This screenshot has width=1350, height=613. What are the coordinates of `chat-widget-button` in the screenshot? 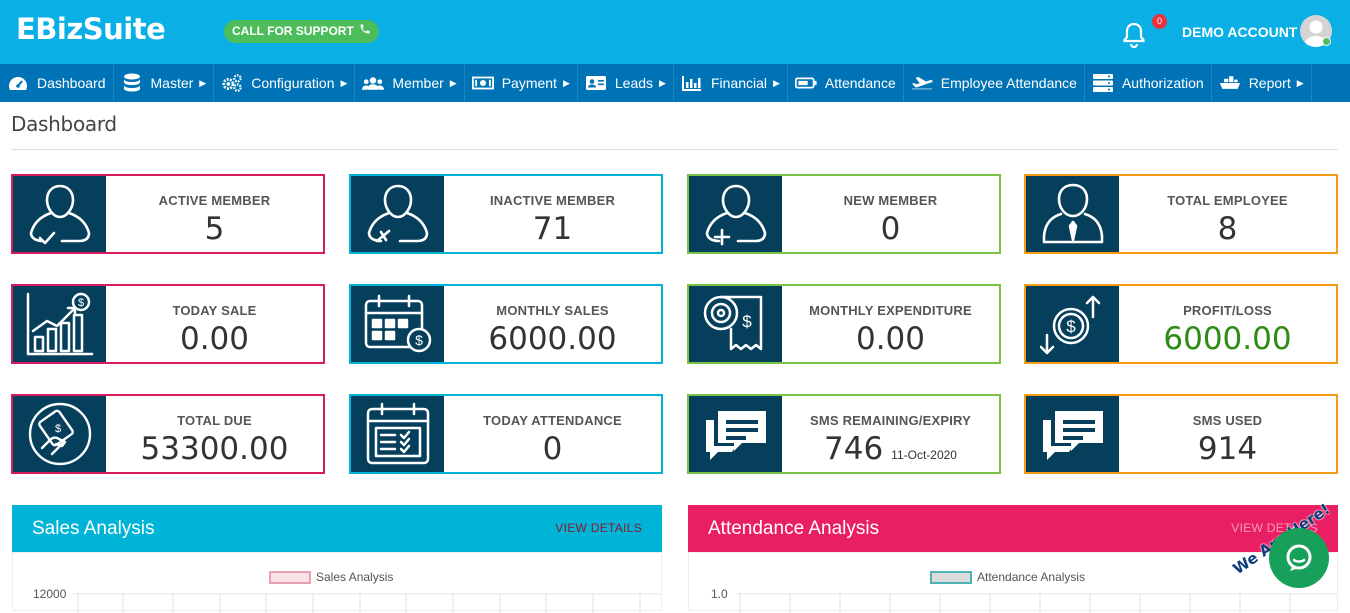 It's located at (1299, 558).